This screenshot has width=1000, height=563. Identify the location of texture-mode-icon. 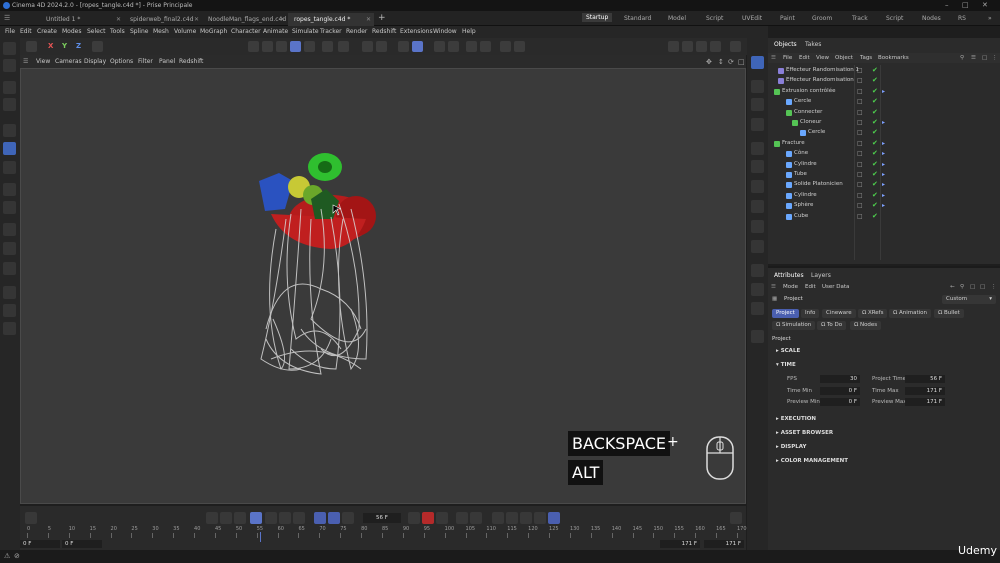
(9, 268).